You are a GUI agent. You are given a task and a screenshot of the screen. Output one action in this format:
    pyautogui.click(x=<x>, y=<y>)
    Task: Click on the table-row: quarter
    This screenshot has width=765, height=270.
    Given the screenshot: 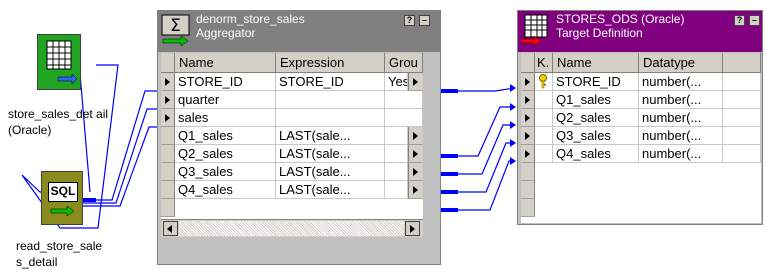 What is the action you would take?
    pyautogui.click(x=292, y=100)
    